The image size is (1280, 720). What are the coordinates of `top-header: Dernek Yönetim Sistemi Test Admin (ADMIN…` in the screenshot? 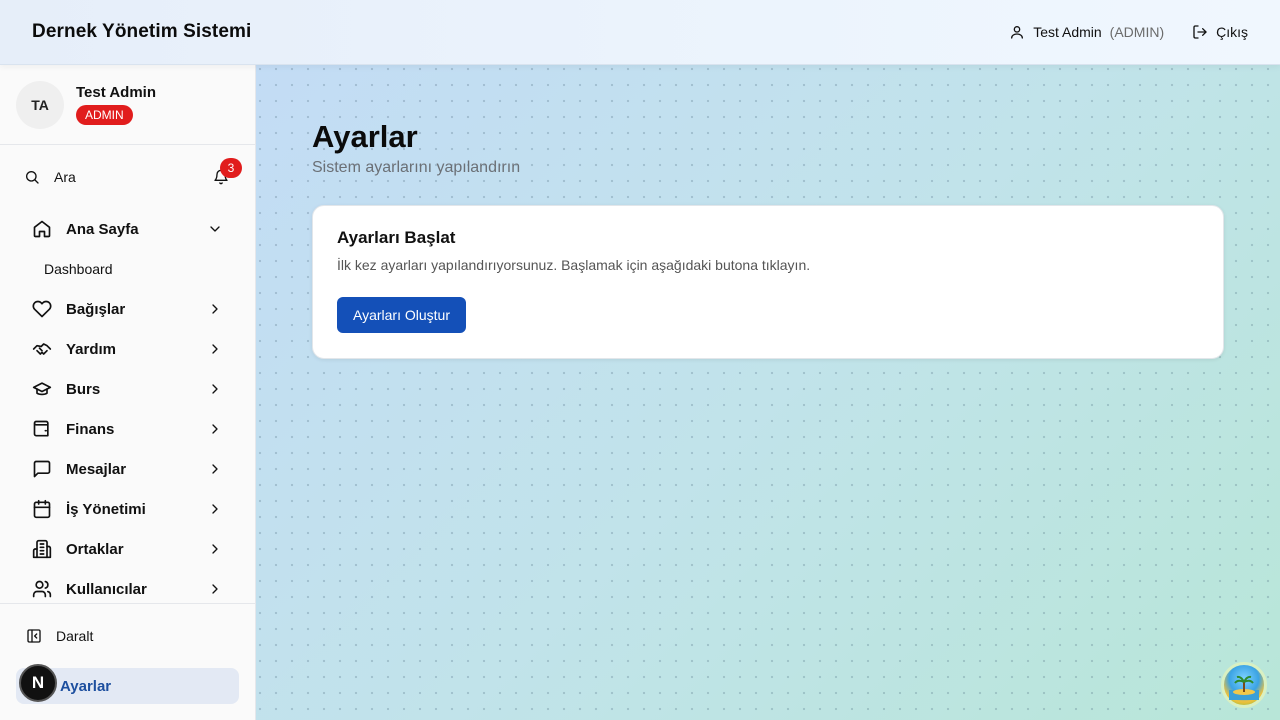 It's located at (640, 32).